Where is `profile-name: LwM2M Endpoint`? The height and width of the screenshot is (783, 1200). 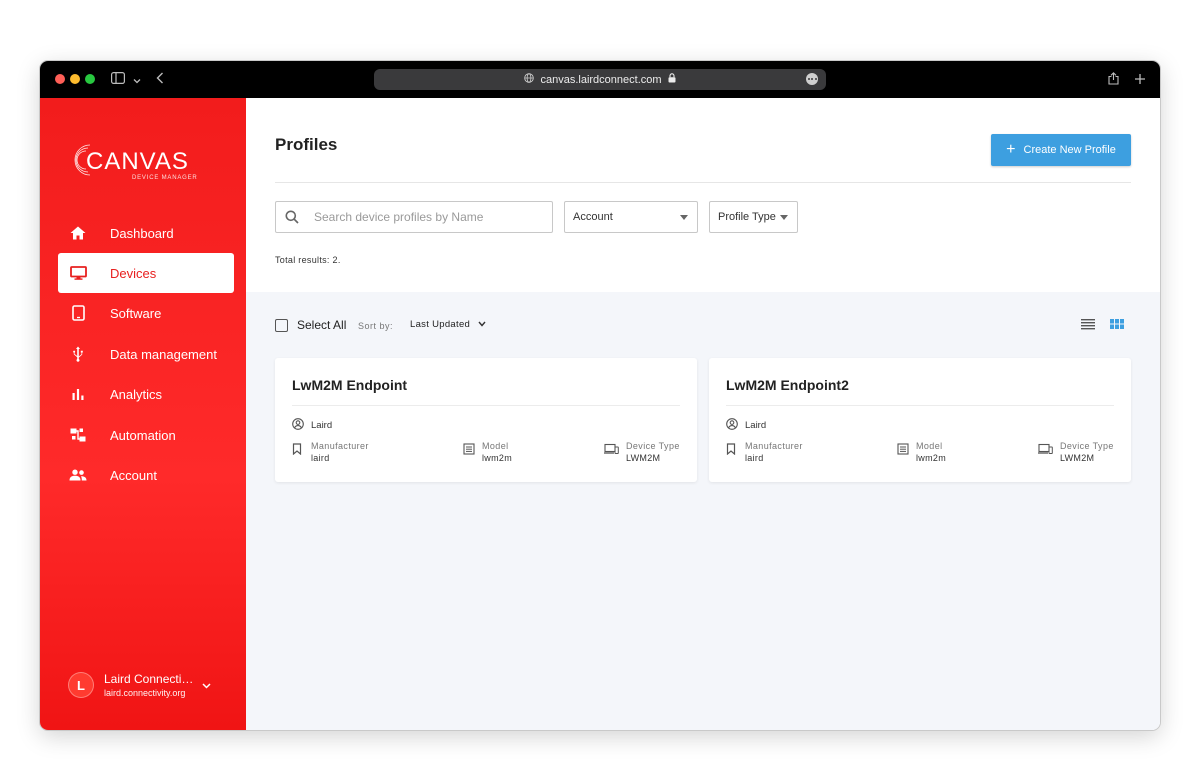
profile-name: LwM2M Endpoint is located at coordinates (349, 385).